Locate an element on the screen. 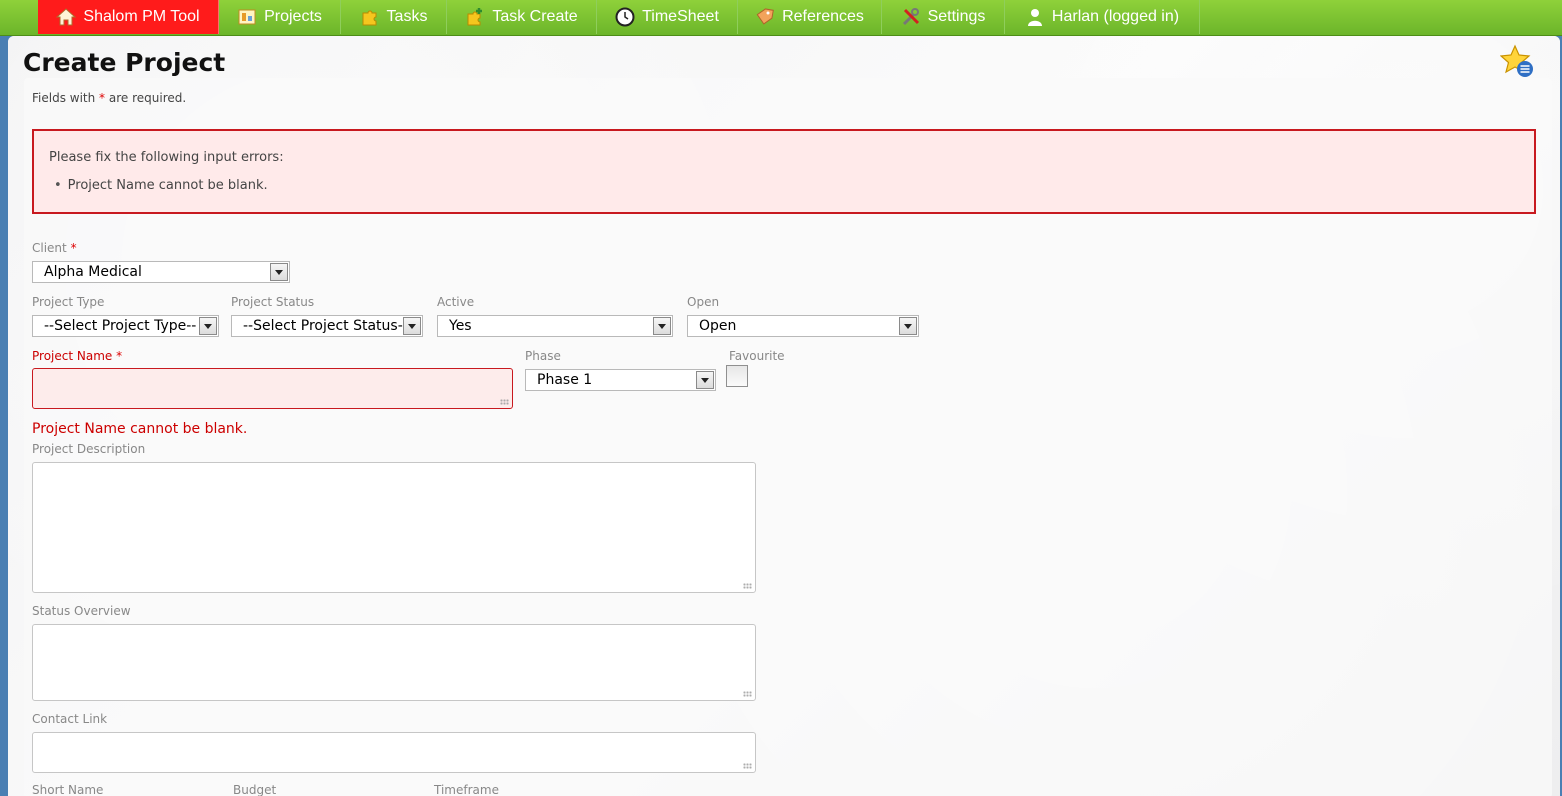 The width and height of the screenshot is (1562, 796). page-title: Create Project is located at coordinates (124, 62).